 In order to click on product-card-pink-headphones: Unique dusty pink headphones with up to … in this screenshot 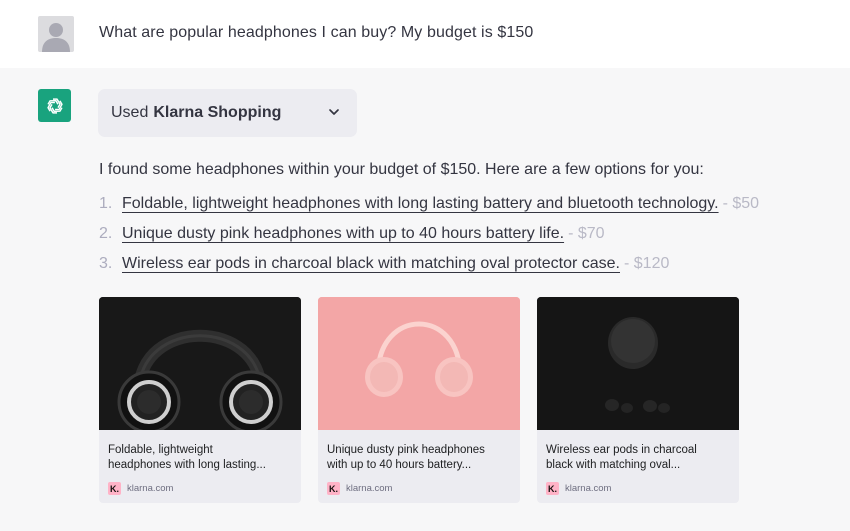, I will do `click(419, 400)`.